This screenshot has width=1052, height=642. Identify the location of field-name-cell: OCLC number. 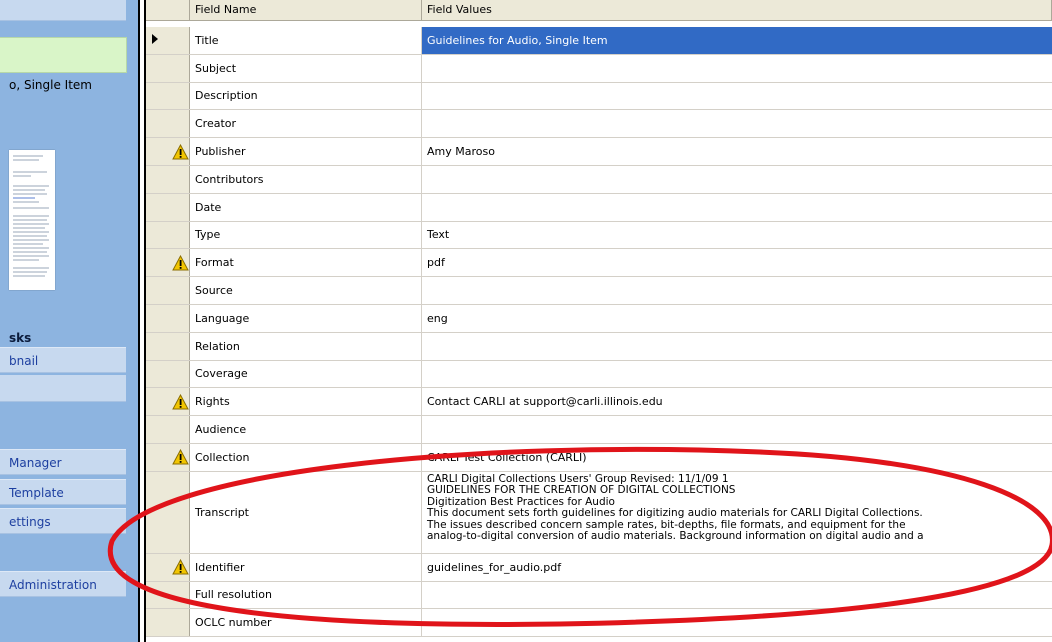
(306, 623).